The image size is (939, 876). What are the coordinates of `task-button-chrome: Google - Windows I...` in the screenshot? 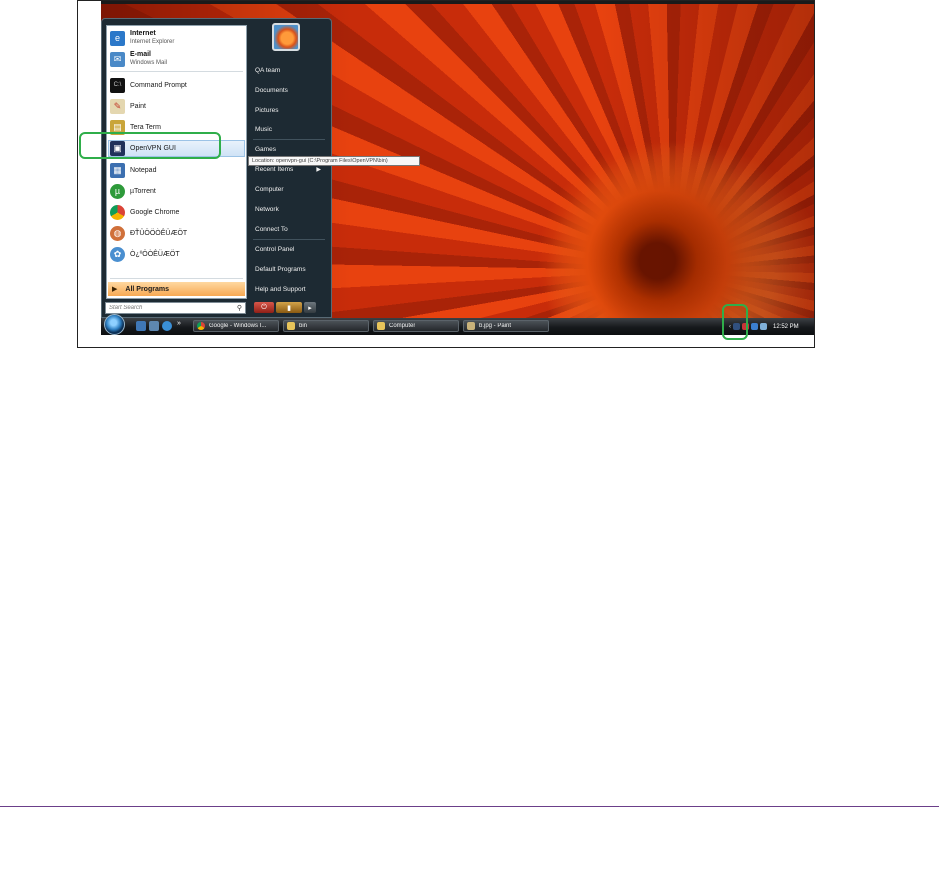 It's located at (236, 326).